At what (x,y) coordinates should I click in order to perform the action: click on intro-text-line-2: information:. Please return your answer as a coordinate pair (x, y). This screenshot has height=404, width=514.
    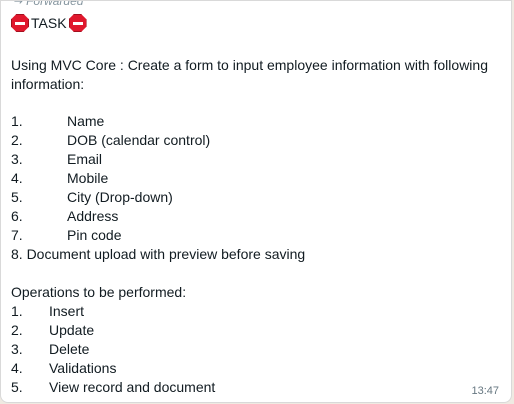
    Looking at the image, I should click on (48, 84).